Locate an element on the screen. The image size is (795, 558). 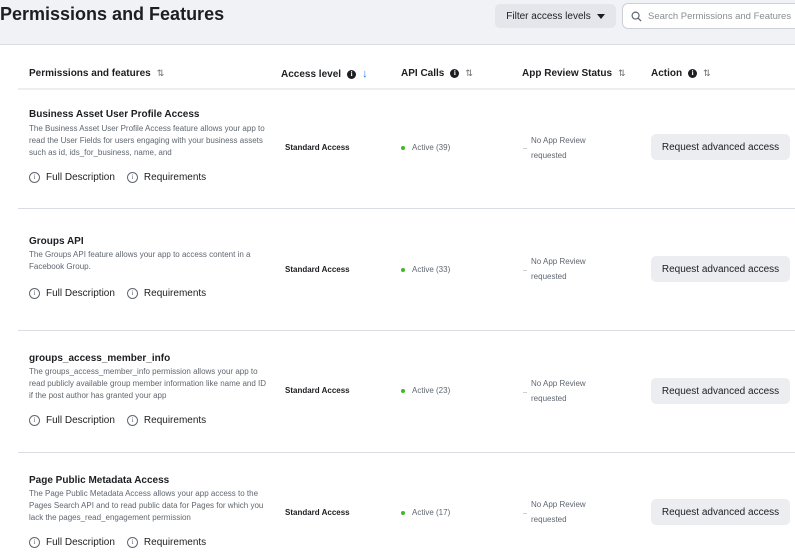
column-header-label: Action is located at coordinates (667, 73).